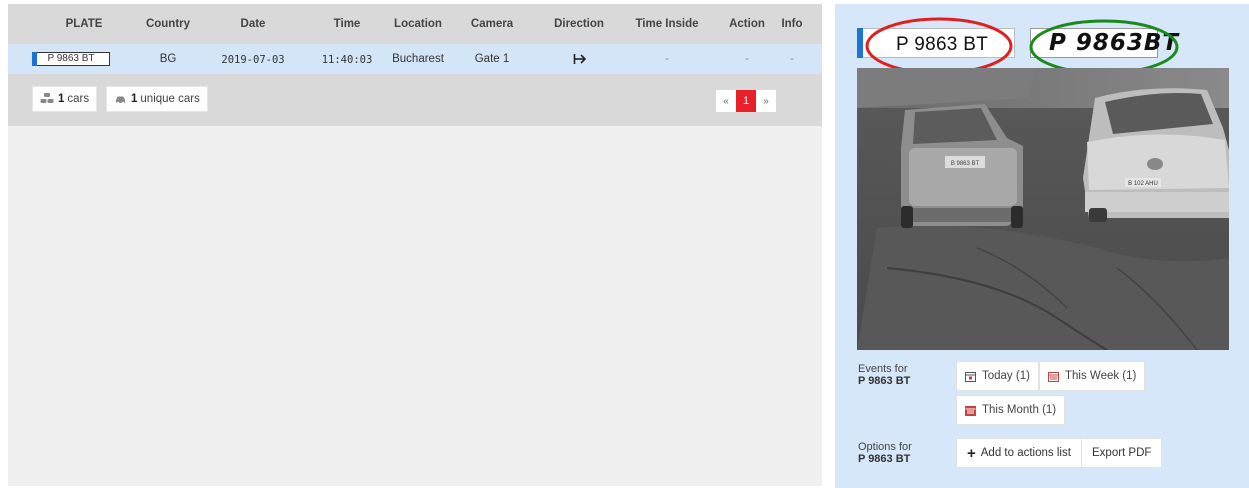 This screenshot has width=1249, height=488. What do you see at coordinates (1101, 376) in the screenshot?
I see `week-events-label: This Week (1)` at bounding box center [1101, 376].